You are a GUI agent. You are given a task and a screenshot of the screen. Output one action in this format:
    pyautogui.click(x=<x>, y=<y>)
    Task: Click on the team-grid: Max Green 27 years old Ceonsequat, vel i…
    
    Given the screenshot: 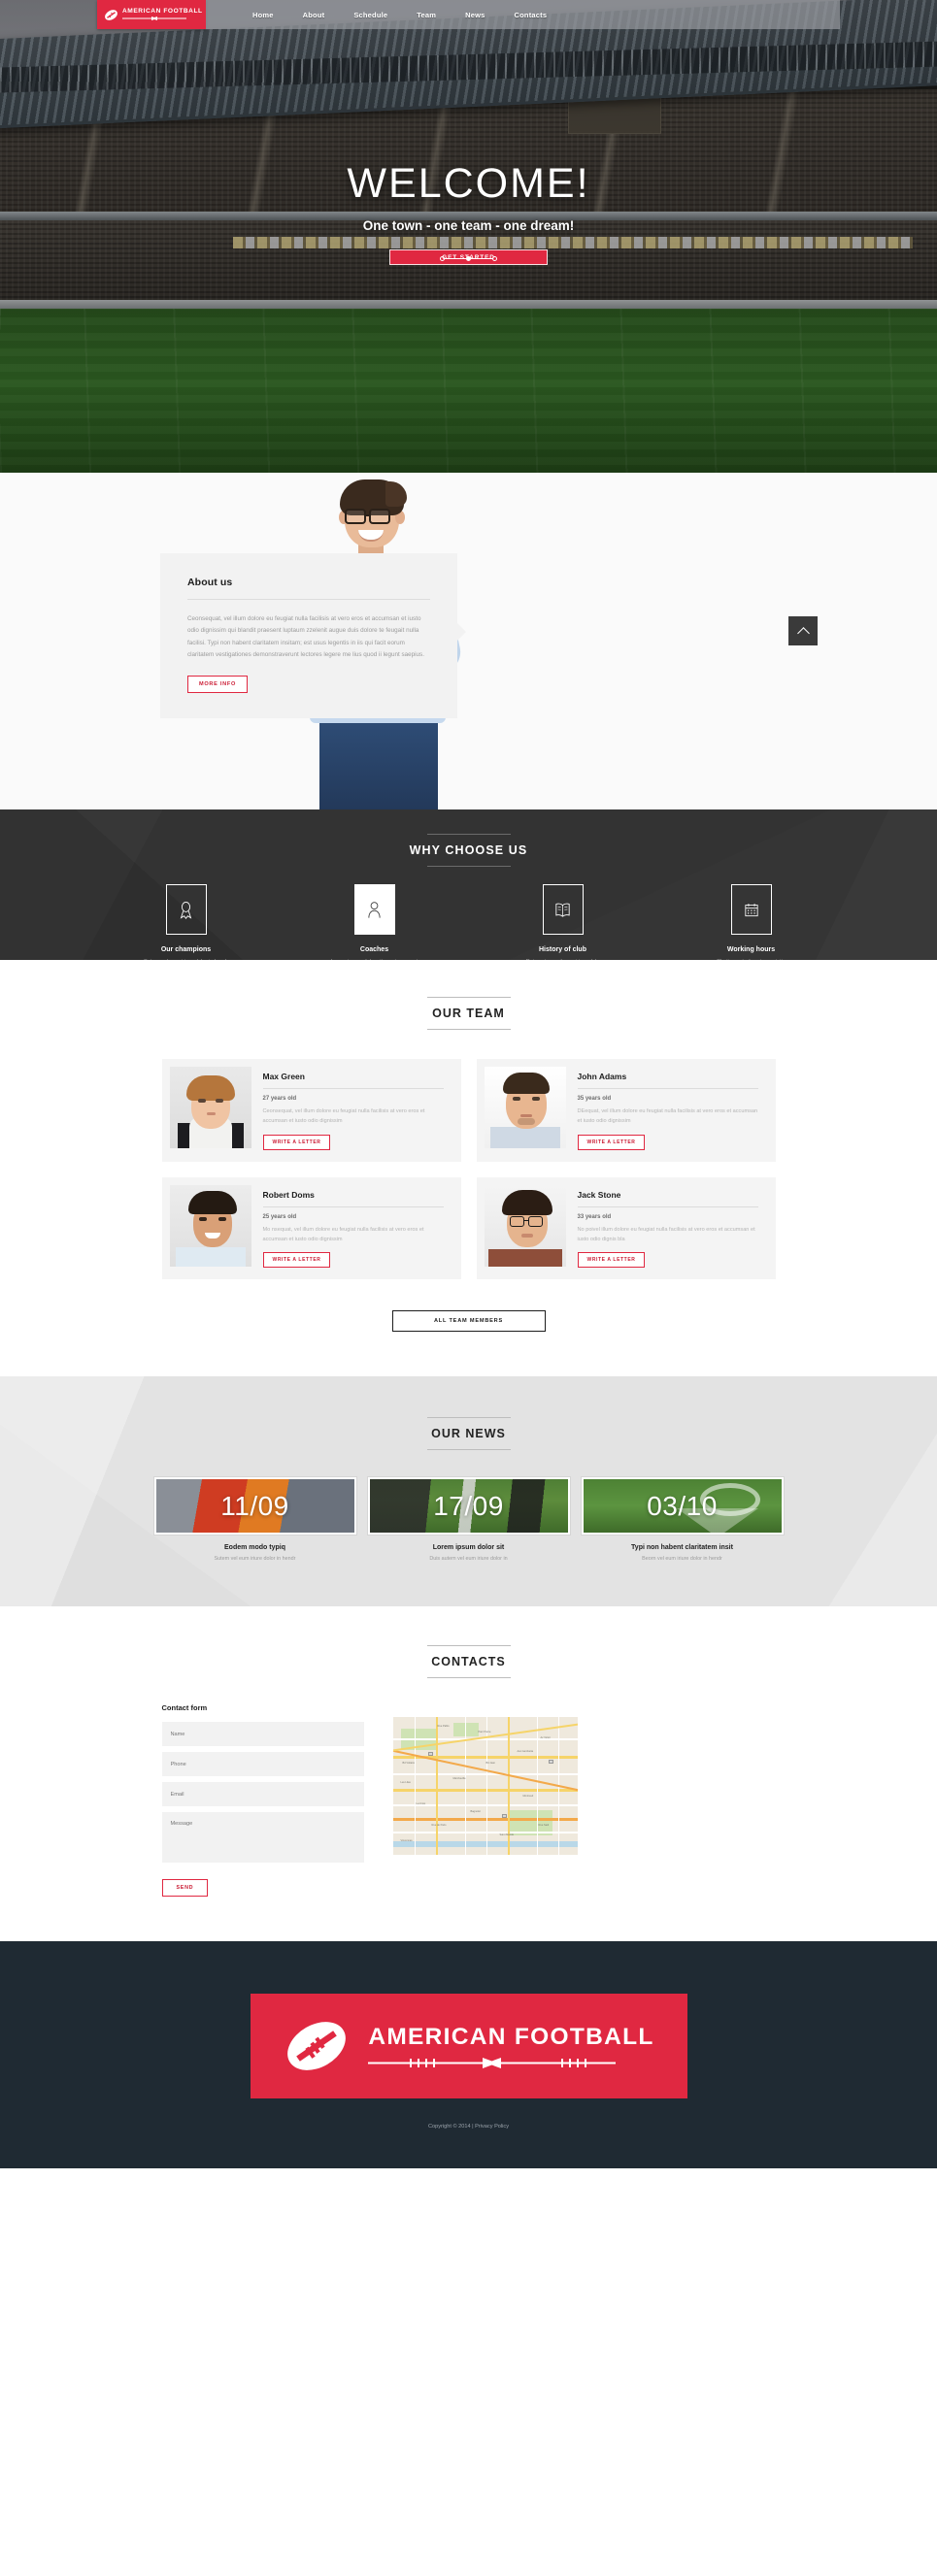 What is the action you would take?
    pyautogui.click(x=468, y=1177)
    